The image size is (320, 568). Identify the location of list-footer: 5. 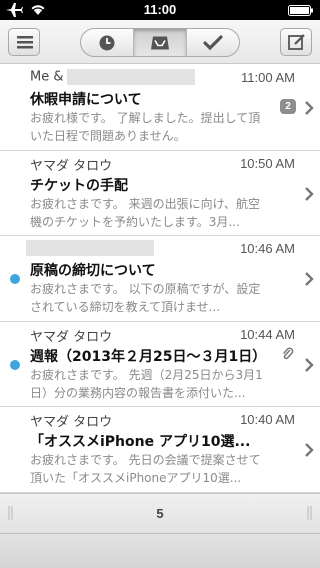
(160, 513).